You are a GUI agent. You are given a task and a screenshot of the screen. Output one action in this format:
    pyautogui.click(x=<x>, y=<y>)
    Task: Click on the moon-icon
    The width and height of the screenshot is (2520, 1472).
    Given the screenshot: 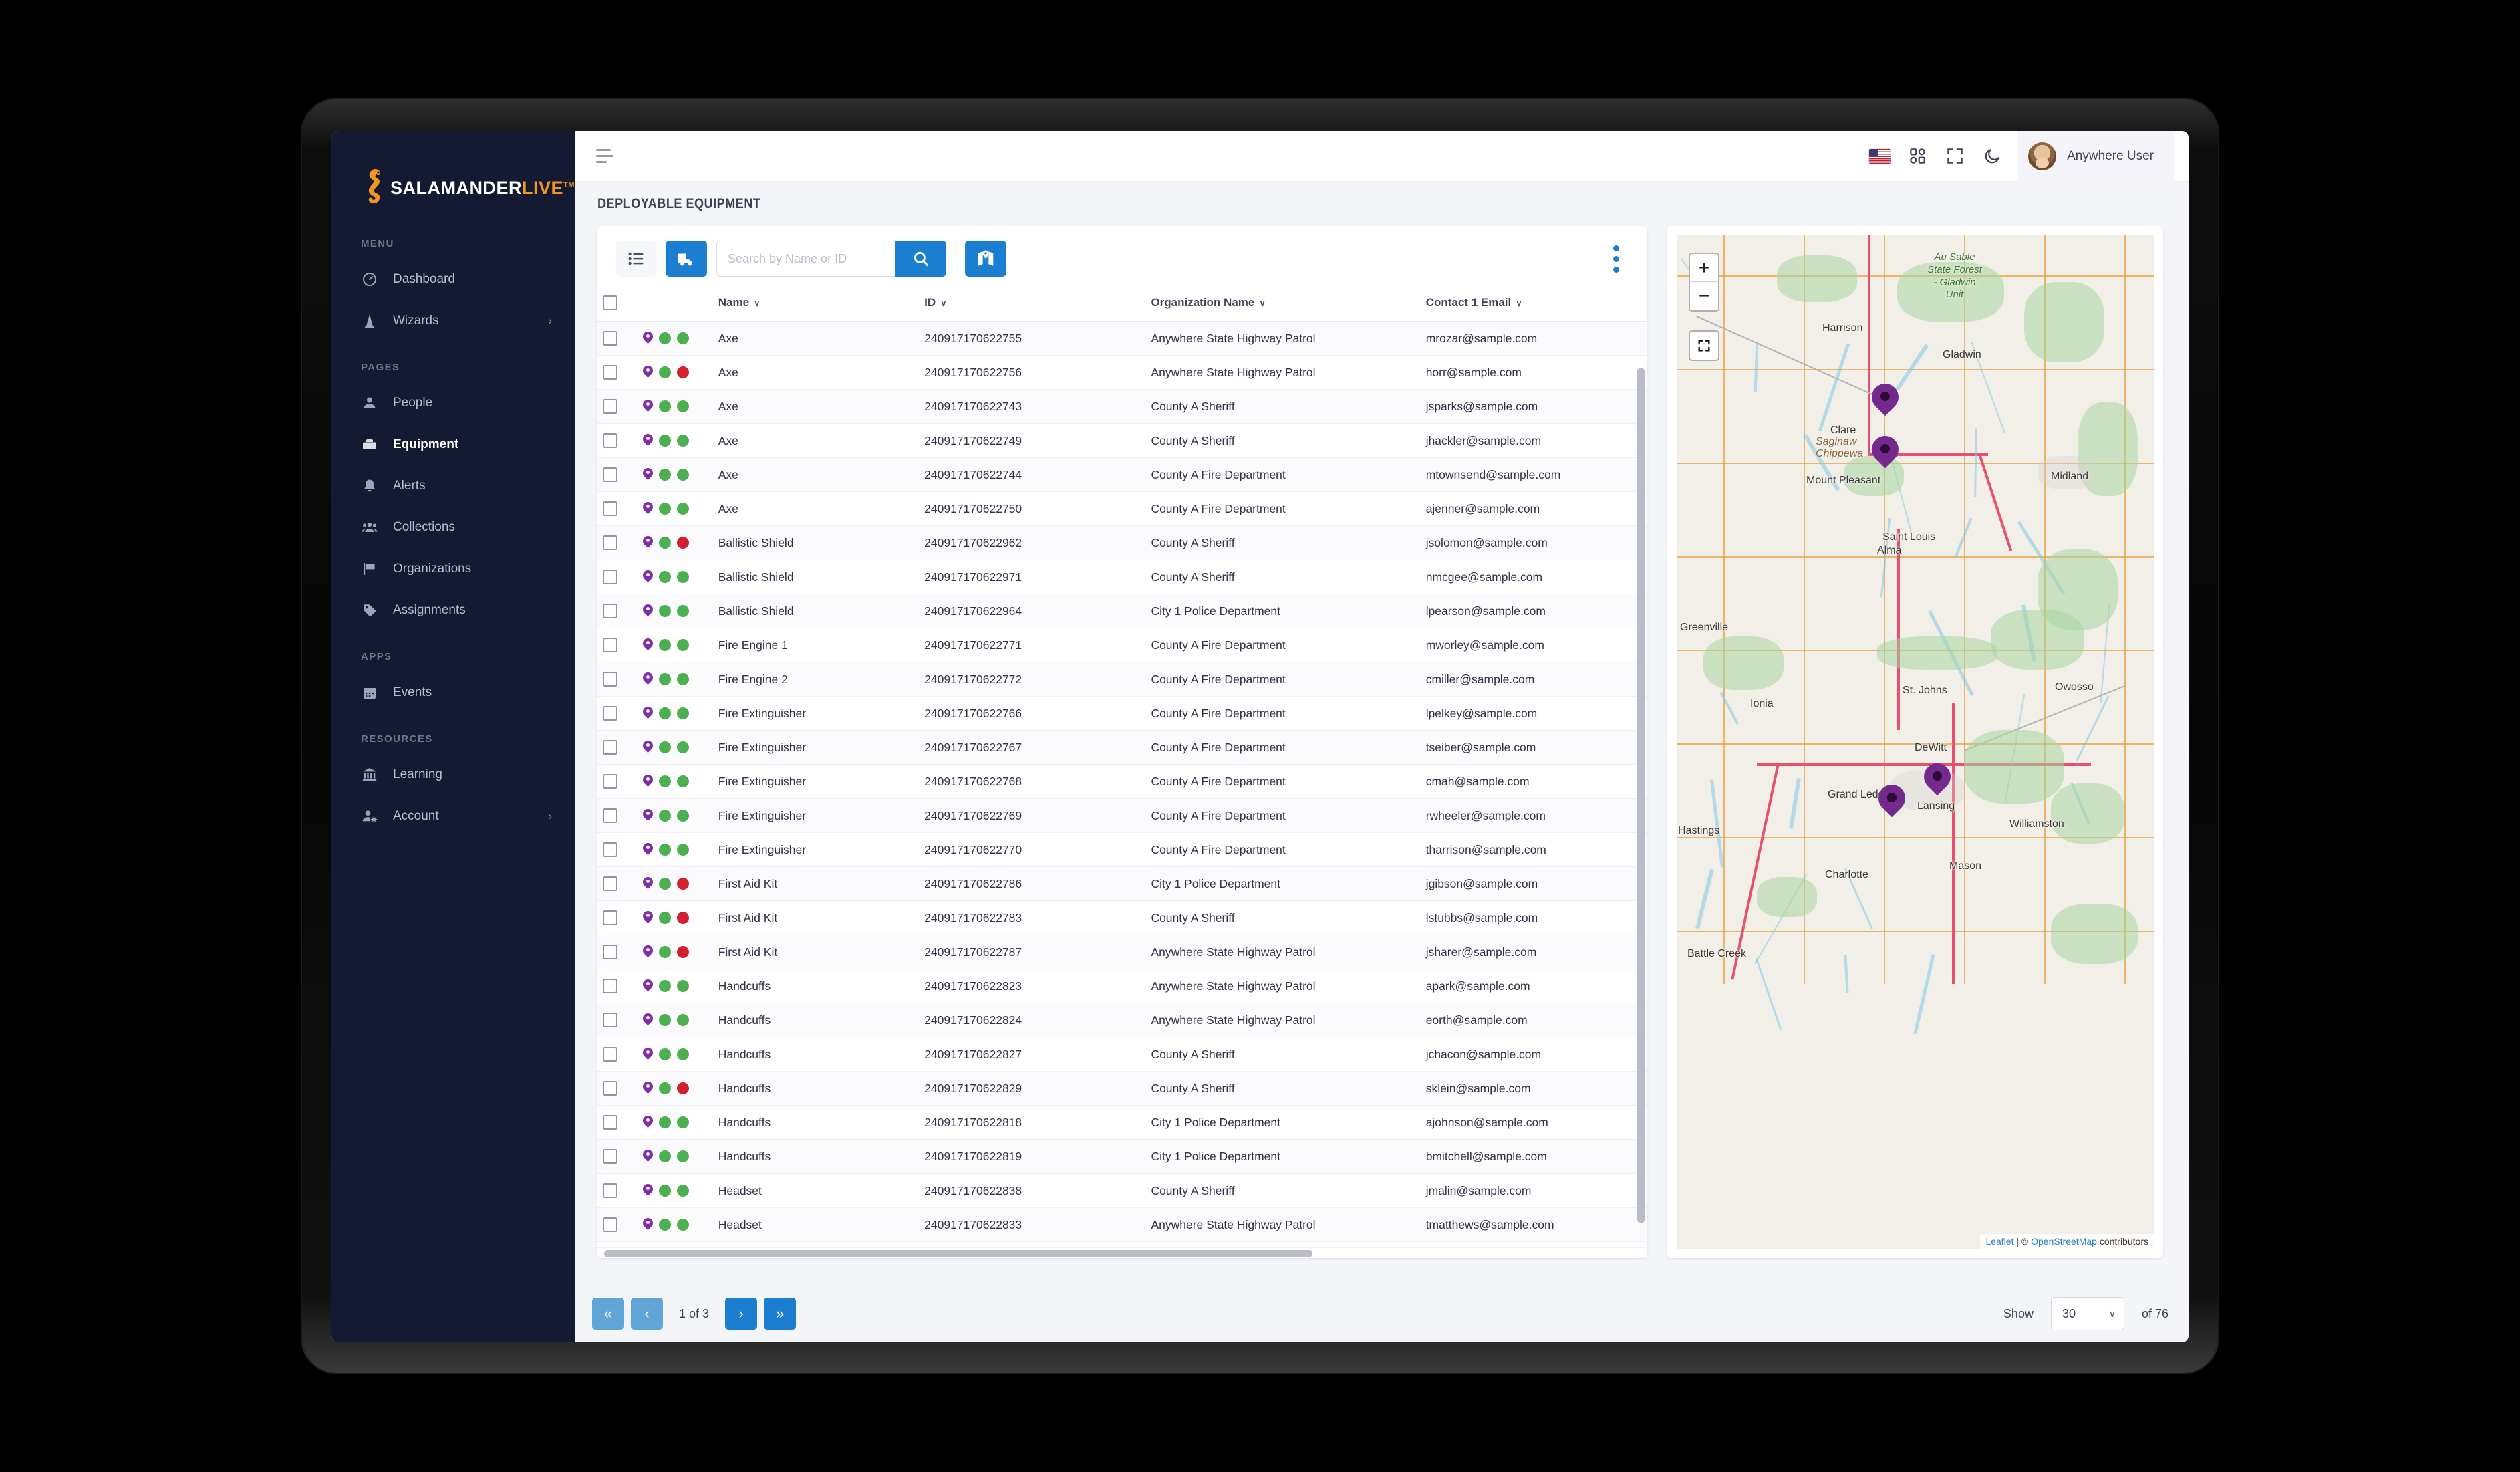 What is the action you would take?
    pyautogui.click(x=1992, y=156)
    